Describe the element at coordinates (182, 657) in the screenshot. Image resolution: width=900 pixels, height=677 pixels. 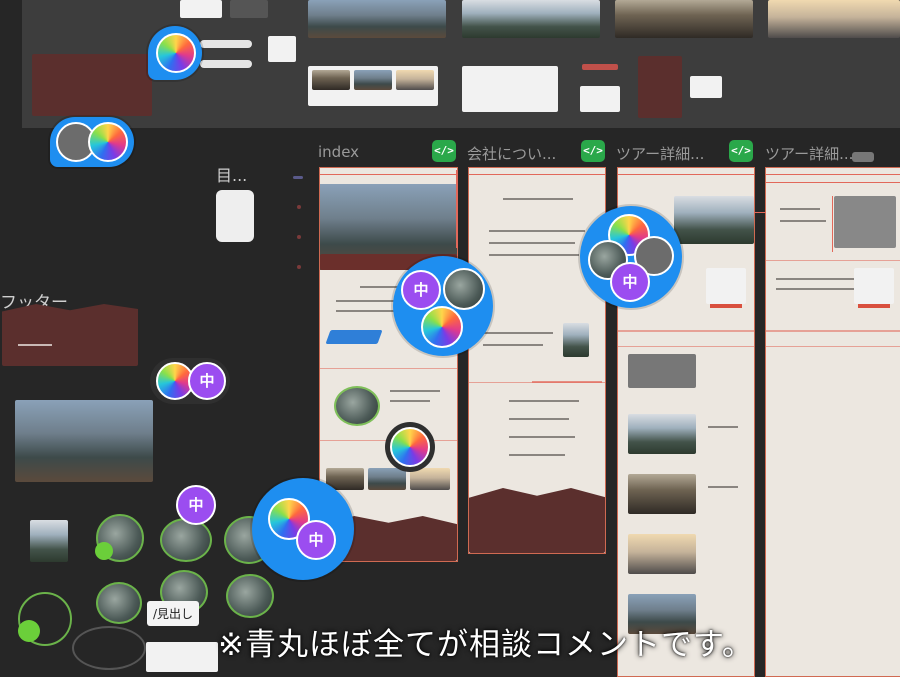
I see `heading-component` at that location.